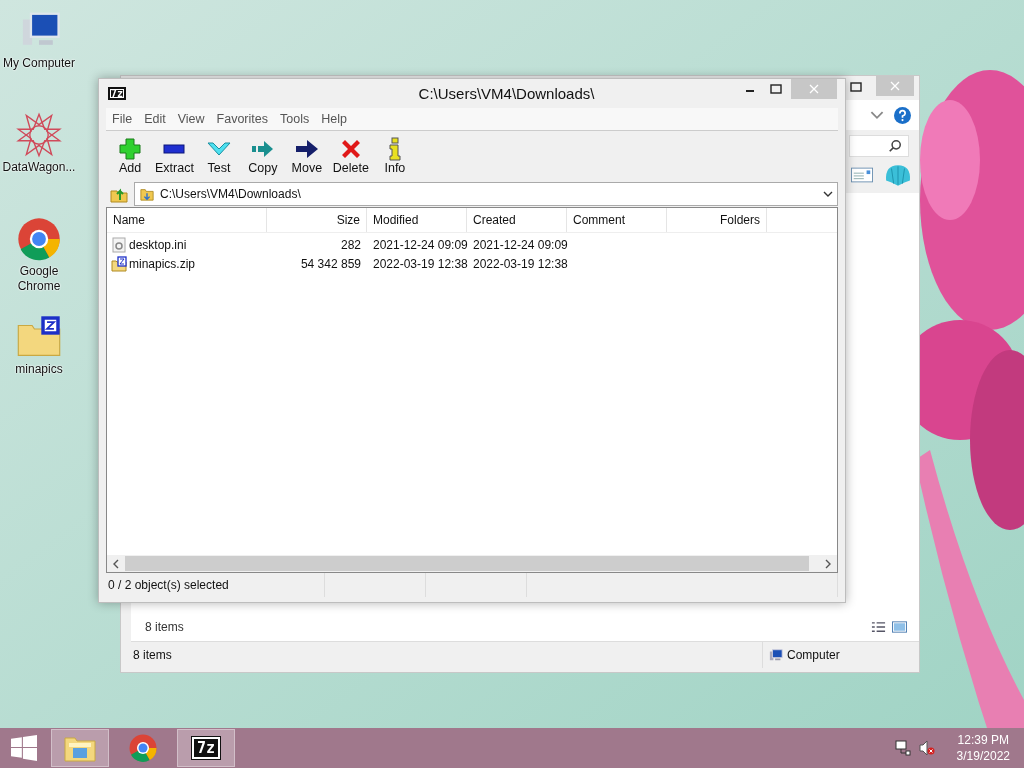  Describe the element at coordinates (262, 156) in the screenshot. I see `toolbar-button: Copy` at that location.